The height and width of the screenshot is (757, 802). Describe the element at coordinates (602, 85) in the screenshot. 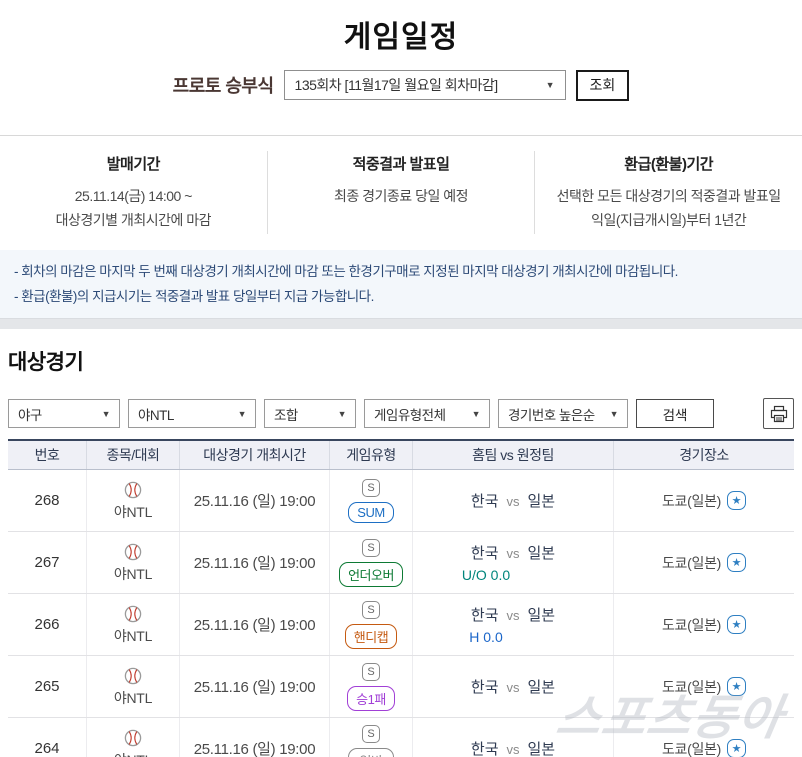

I see `inquiry-button: 조회` at that location.